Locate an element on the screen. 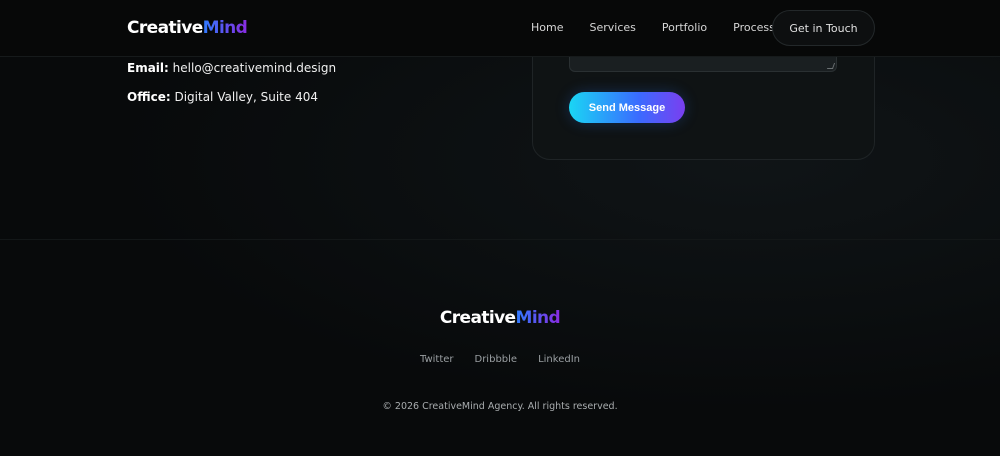  office-info: Office: Digital Valley, Suite 404 is located at coordinates (222, 97).